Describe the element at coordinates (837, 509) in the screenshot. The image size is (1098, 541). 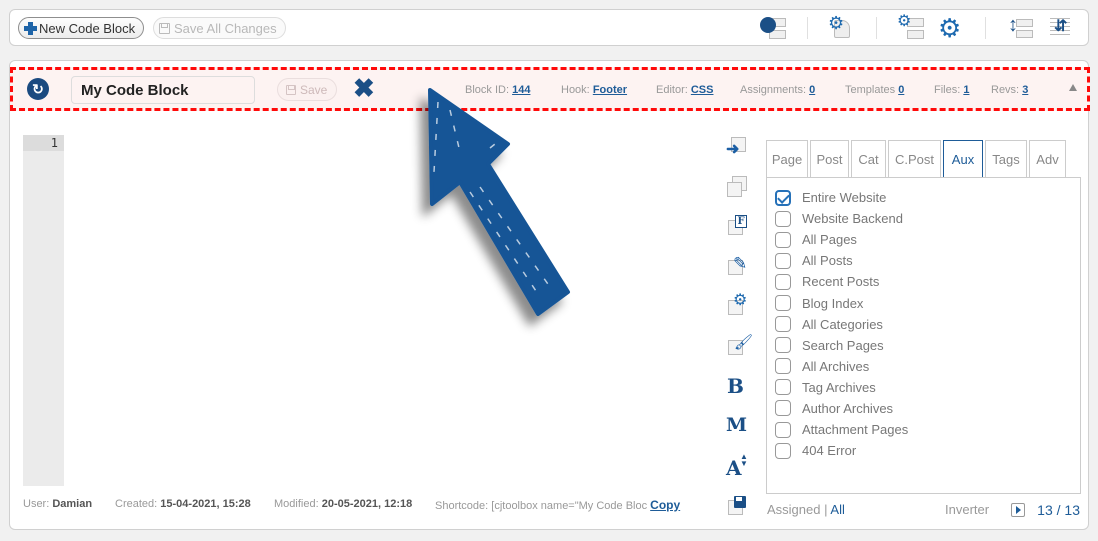
I see `all-filter: All` at that location.